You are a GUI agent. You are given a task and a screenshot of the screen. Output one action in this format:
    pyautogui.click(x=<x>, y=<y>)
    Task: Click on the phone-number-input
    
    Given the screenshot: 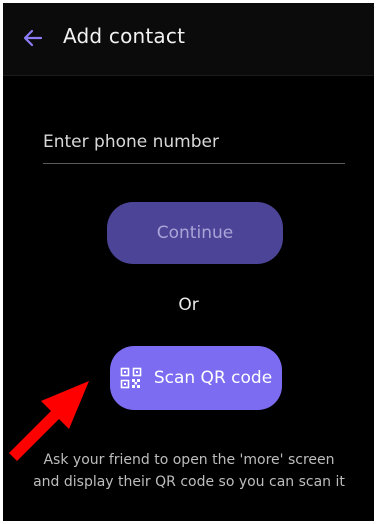 What is the action you would take?
    pyautogui.click(x=194, y=142)
    